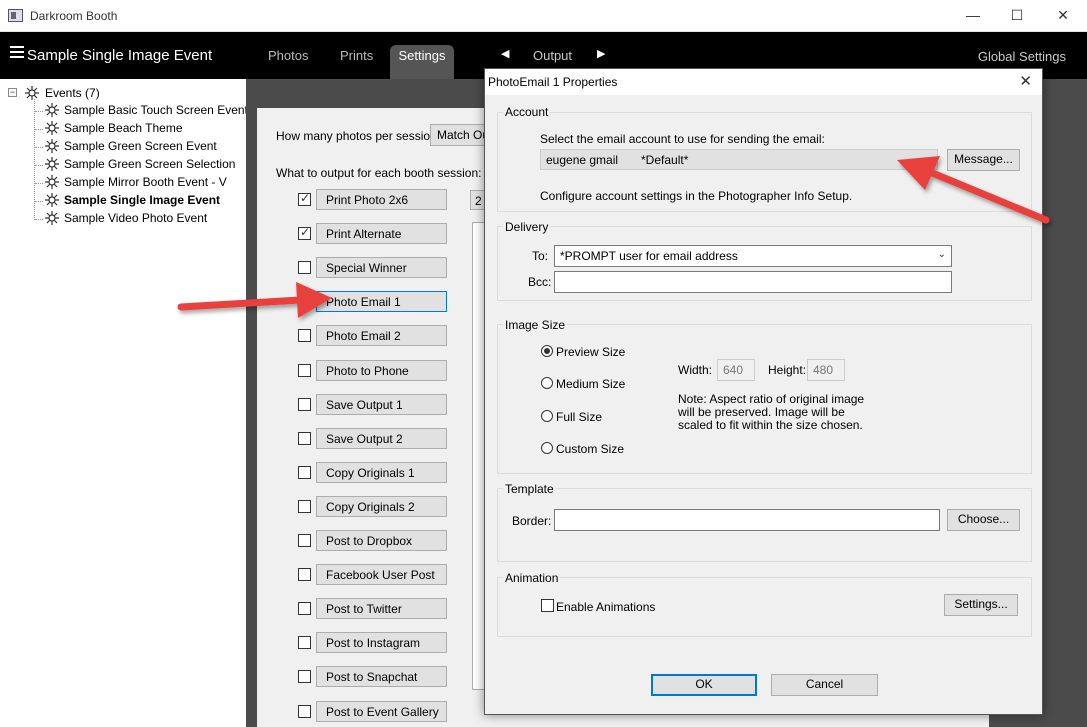 This screenshot has height=727, width=1087. Describe the element at coordinates (140, 146) in the screenshot. I see `tree-item-label: Sample Green Screen Event` at that location.